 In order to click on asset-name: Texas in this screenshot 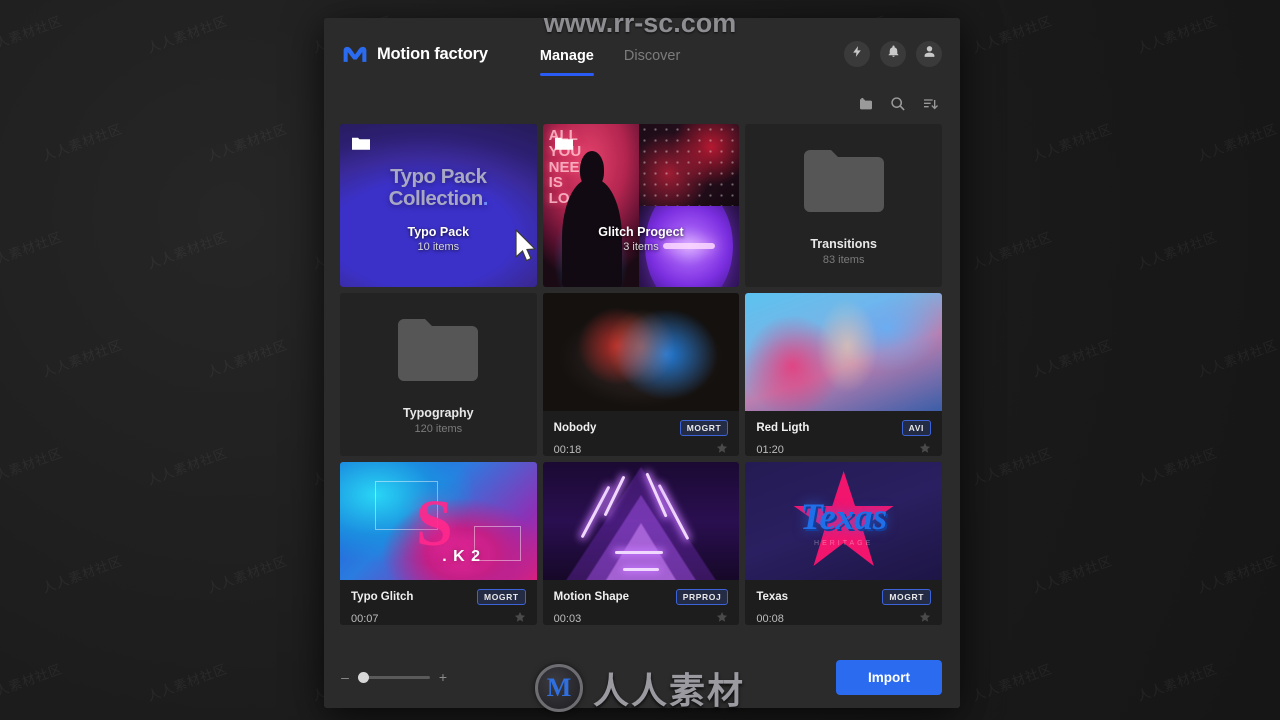, I will do `click(772, 597)`.